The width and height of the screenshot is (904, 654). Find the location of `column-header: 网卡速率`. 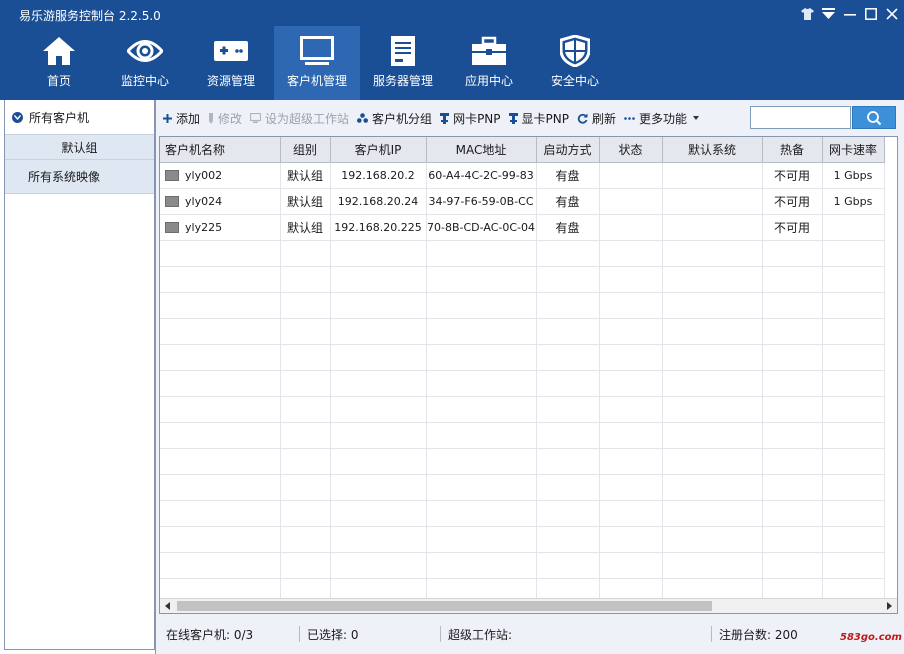

column-header: 网卡速率 is located at coordinates (853, 150).